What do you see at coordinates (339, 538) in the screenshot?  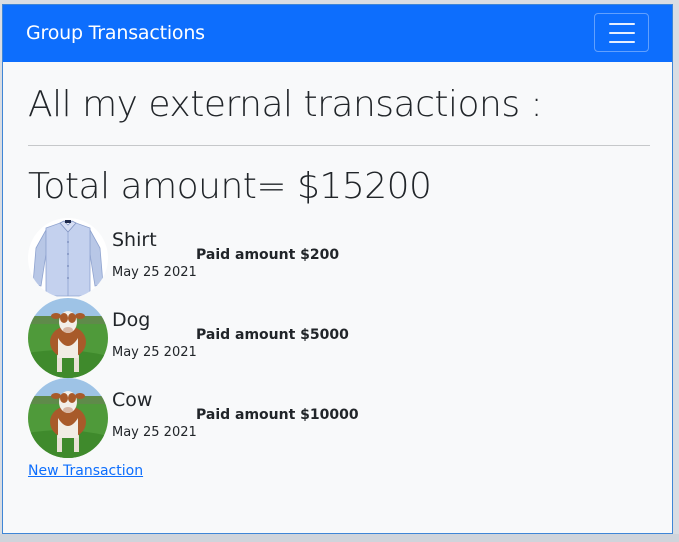 I see `window-bottom-edge` at bounding box center [339, 538].